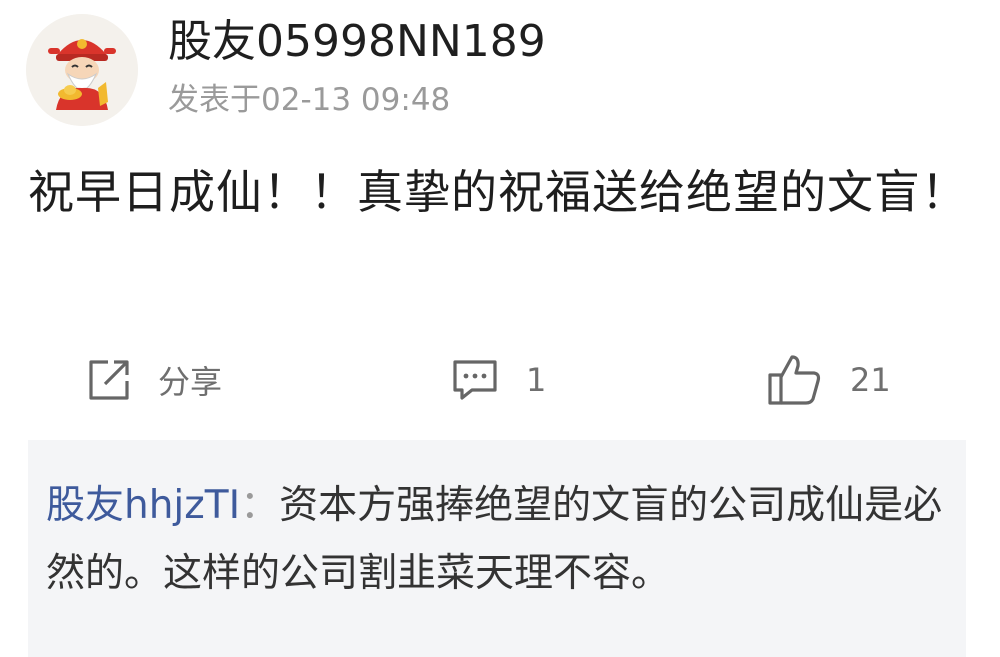 The width and height of the screenshot is (1000, 657). What do you see at coordinates (309, 100) in the screenshot?
I see `post-timestamp: 发表于02-13 09:48` at bounding box center [309, 100].